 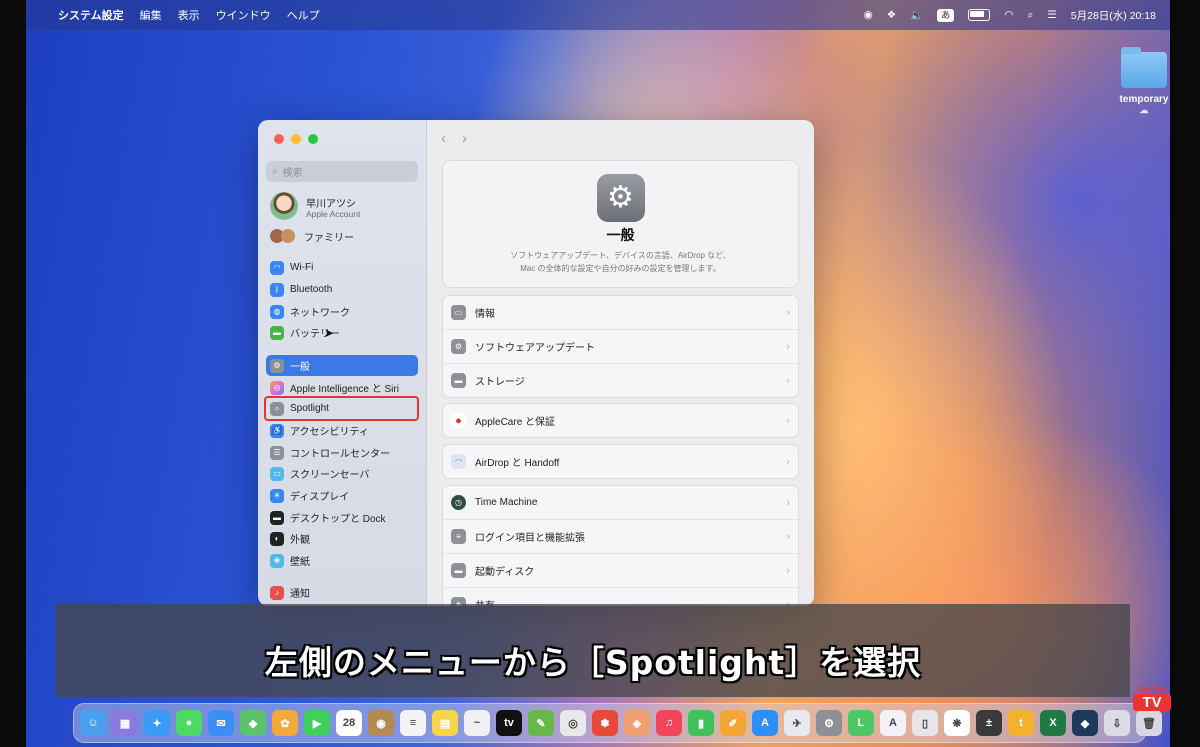 What do you see at coordinates (443, 138) in the screenshot?
I see `back-chevron-icon: ‹` at bounding box center [443, 138].